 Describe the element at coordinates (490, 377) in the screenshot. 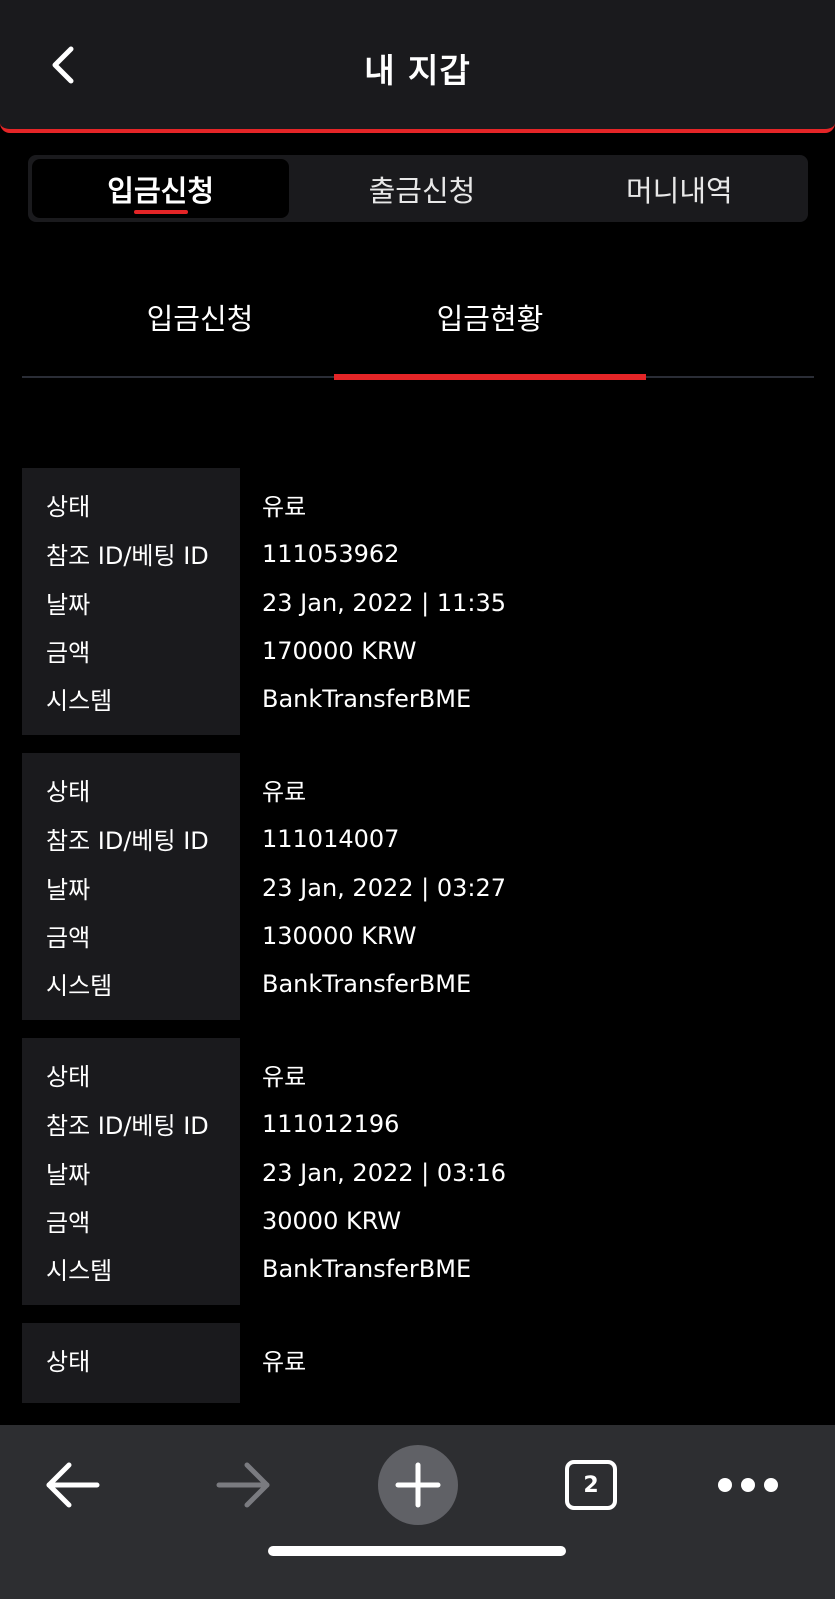

I see `active-subtab-indicator` at that location.